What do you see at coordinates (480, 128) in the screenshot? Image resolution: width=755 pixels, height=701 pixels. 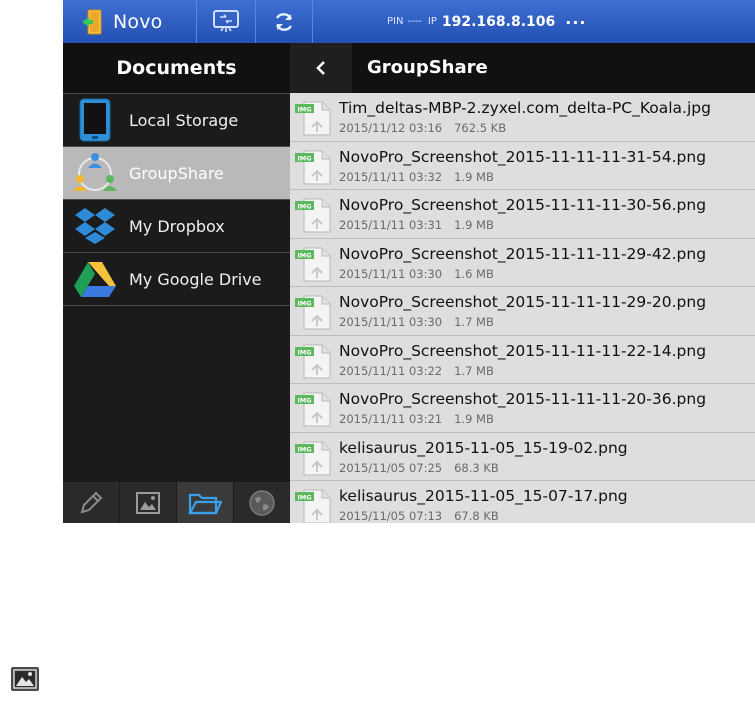 I see `file-size: 762.5 KB` at bounding box center [480, 128].